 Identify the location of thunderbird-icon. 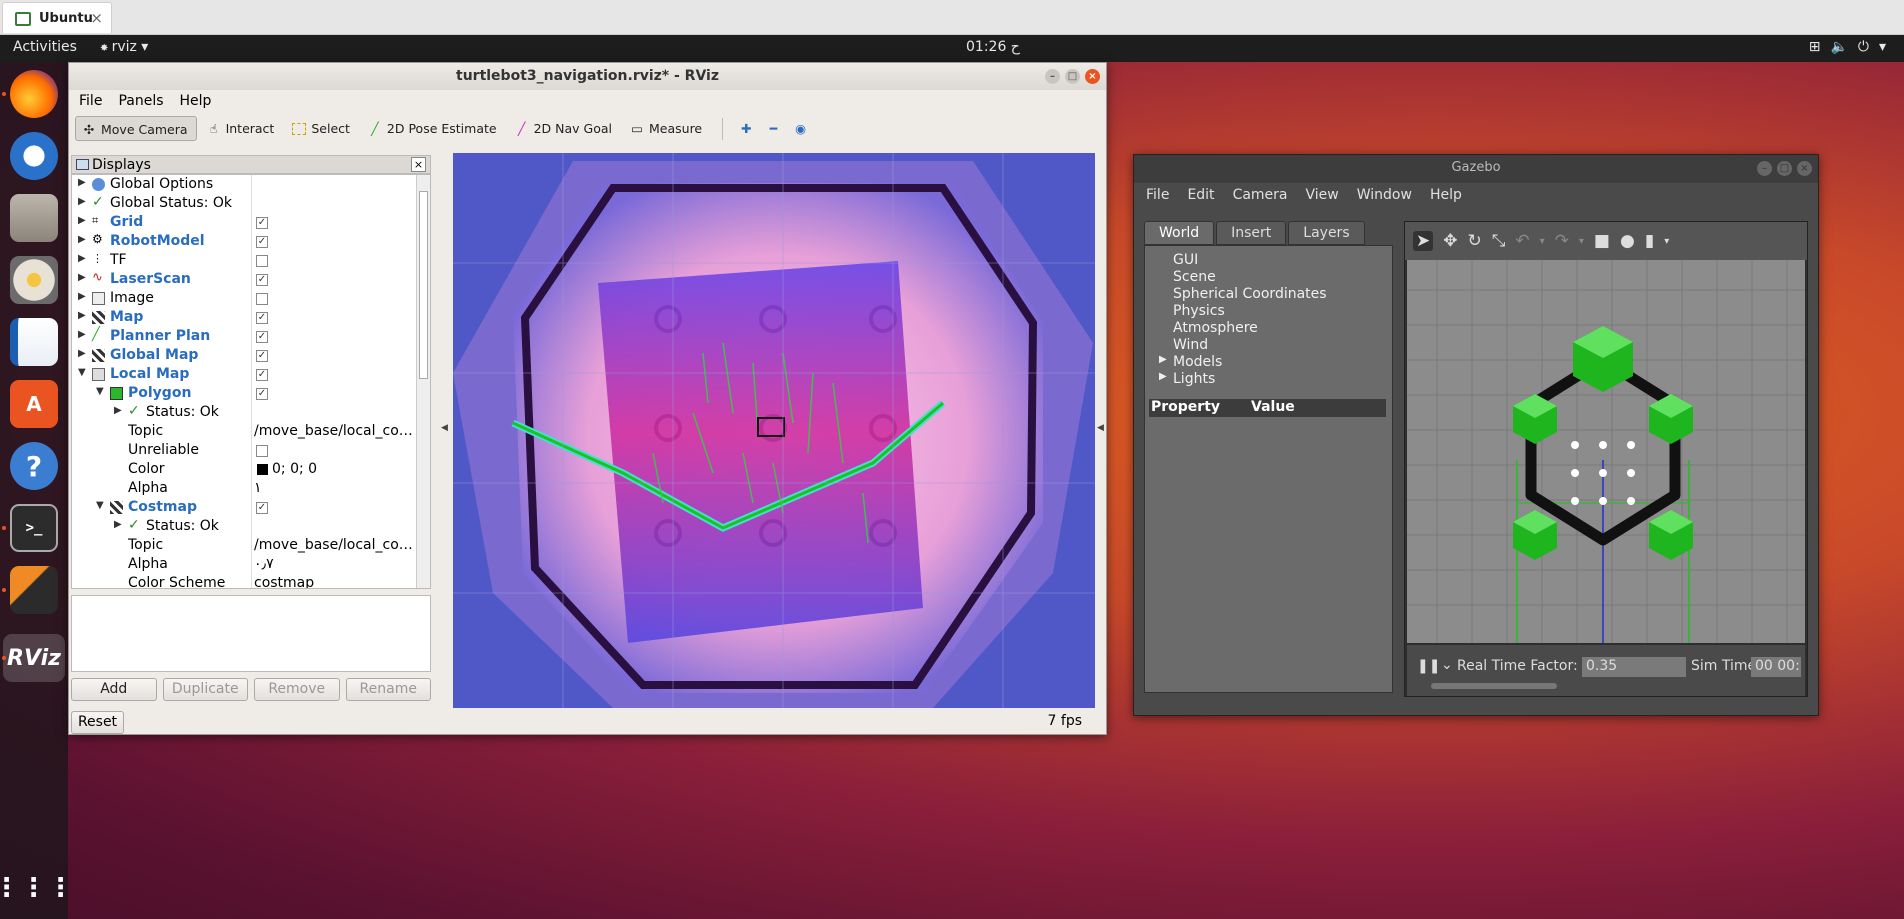
(34, 156).